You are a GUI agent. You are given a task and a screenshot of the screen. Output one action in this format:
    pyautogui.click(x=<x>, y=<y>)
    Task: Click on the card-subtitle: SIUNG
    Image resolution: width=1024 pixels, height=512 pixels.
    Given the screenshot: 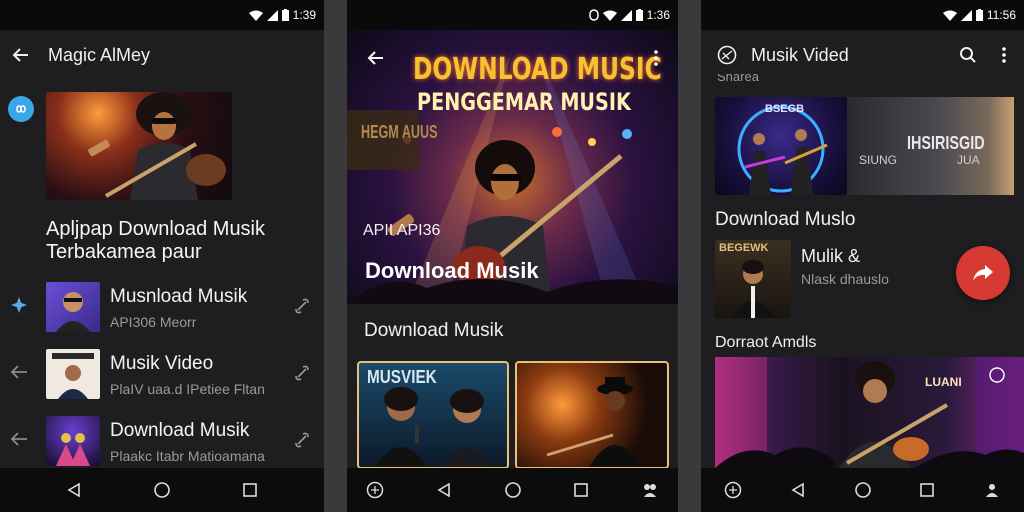 What is the action you would take?
    pyautogui.click(x=878, y=160)
    